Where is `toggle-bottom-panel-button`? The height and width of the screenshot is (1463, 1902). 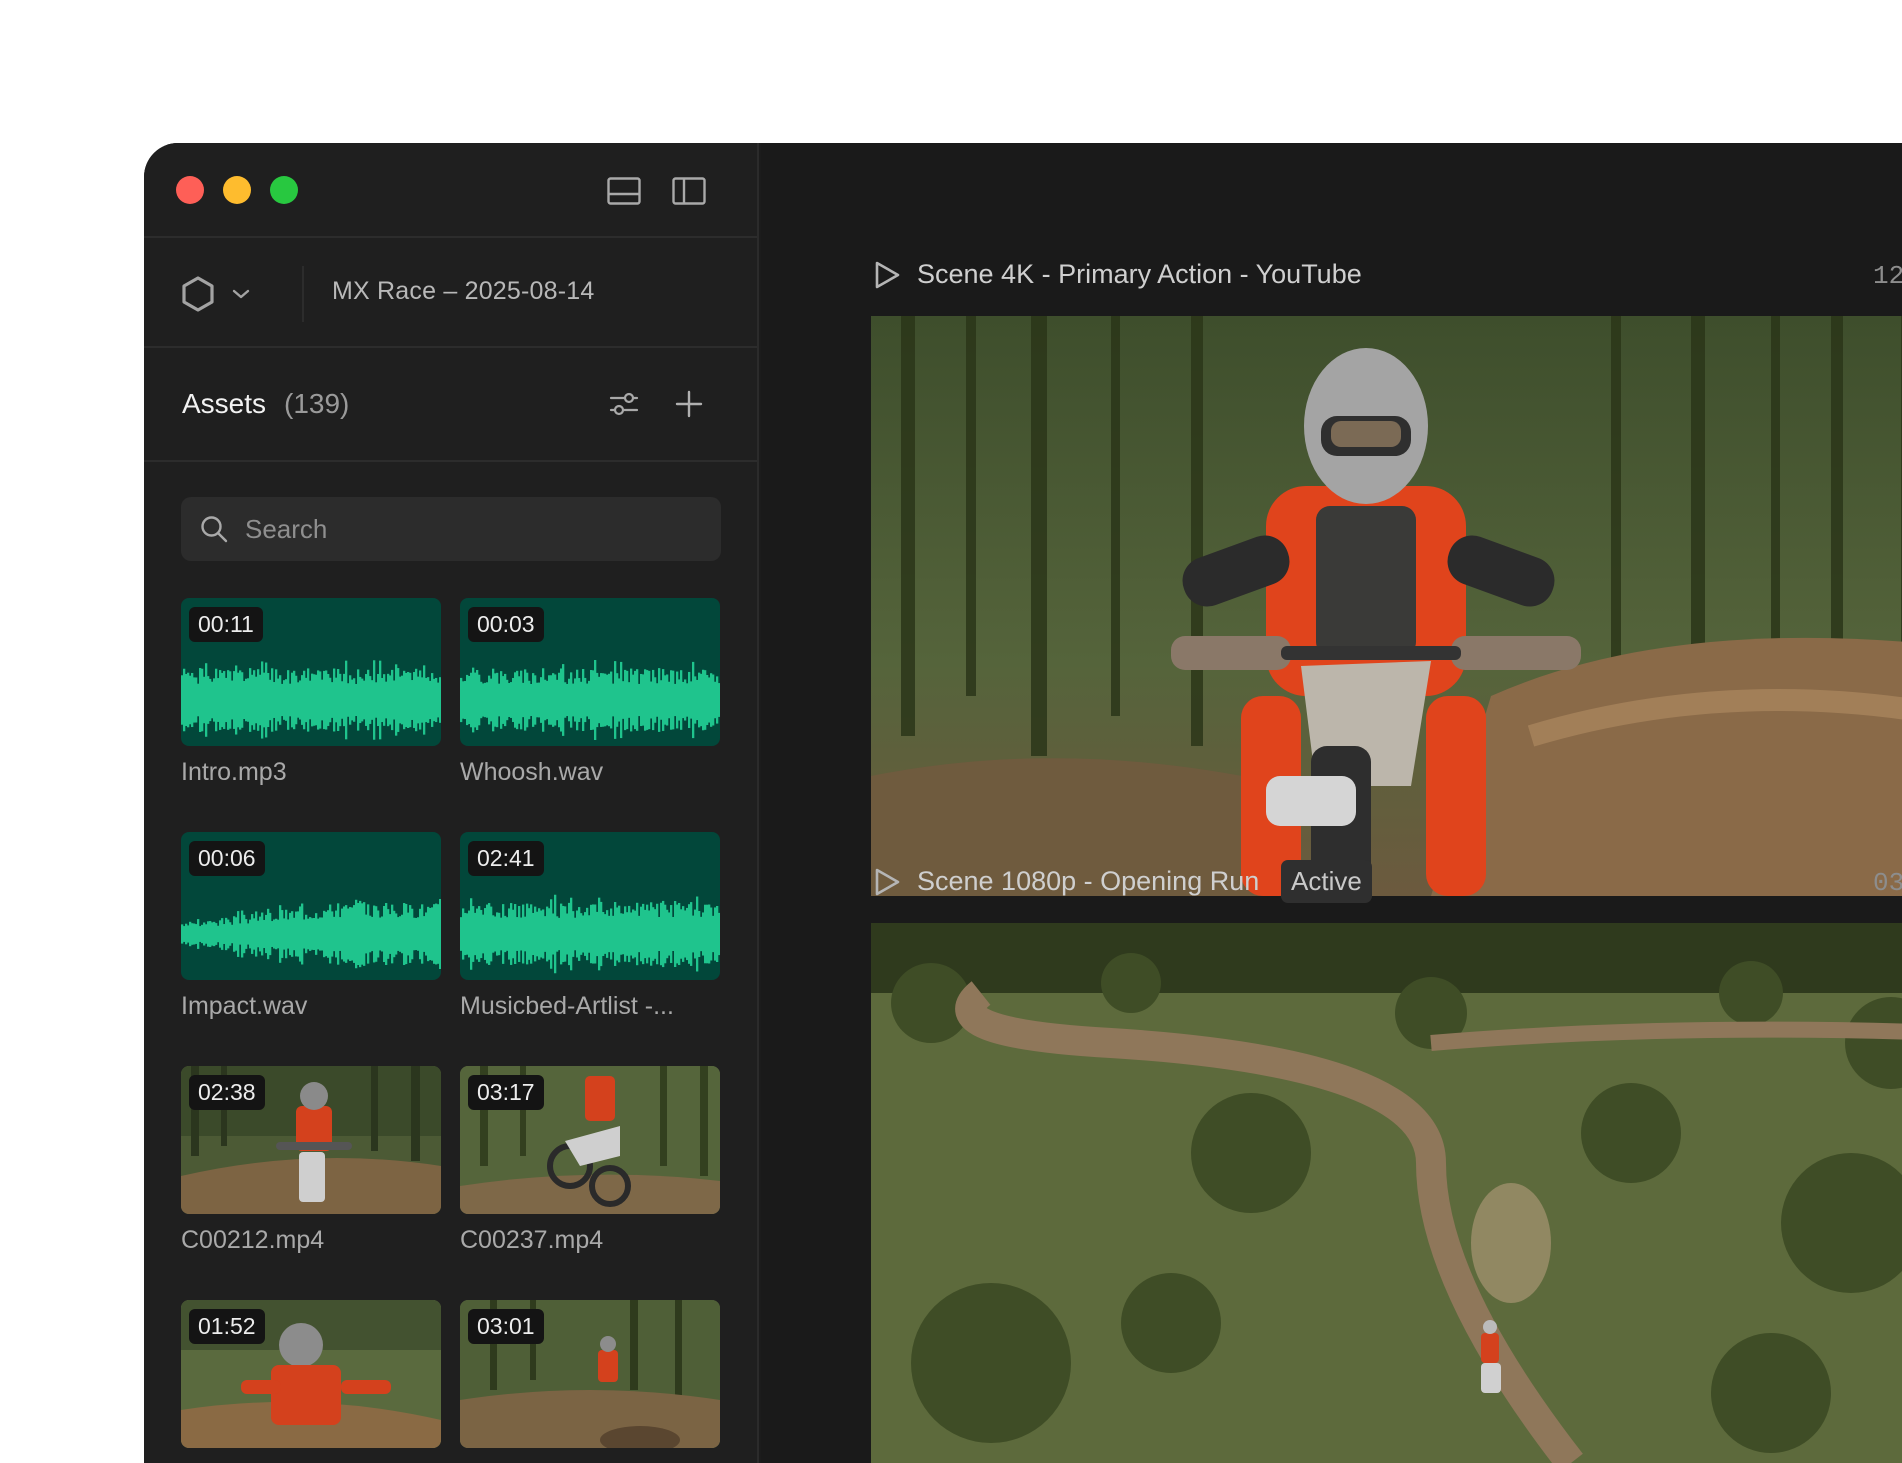 toggle-bottom-panel-button is located at coordinates (624, 191).